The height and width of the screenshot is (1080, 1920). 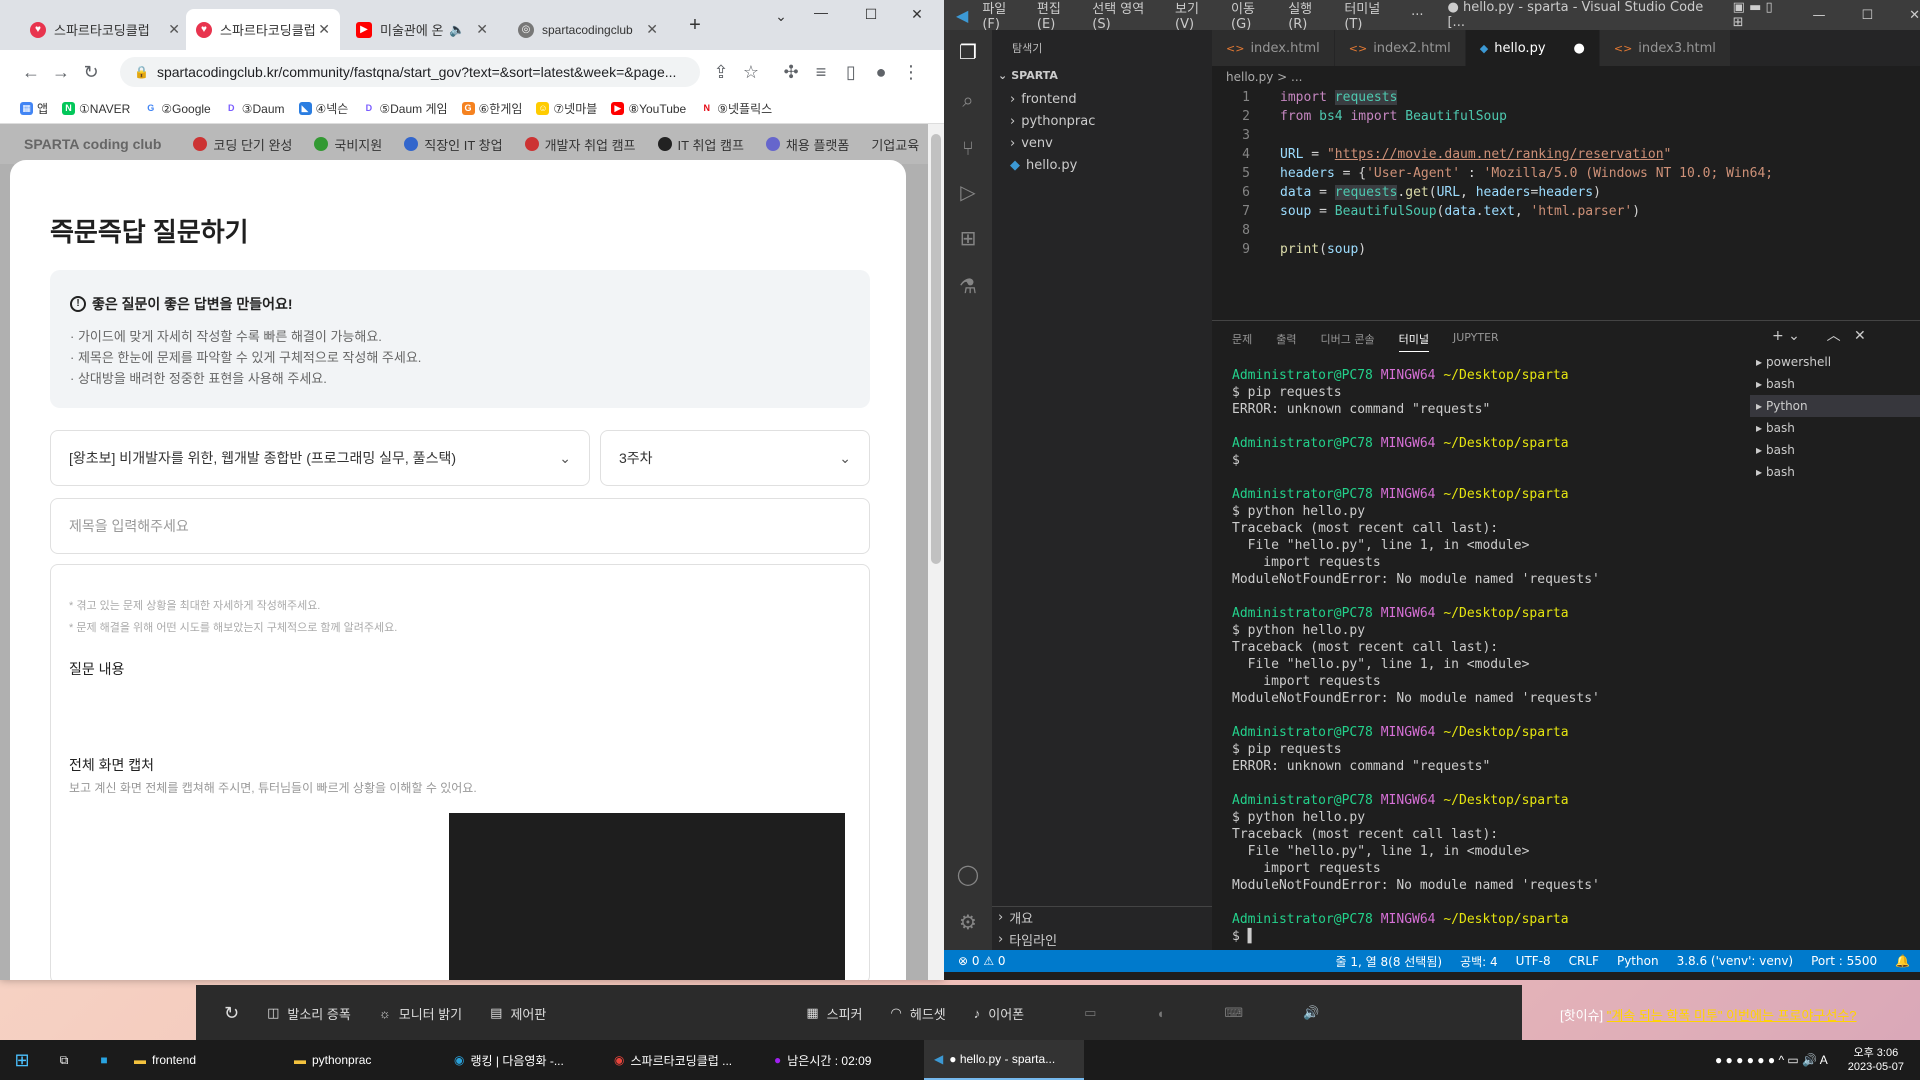 I want to click on brightness-button: ☼ 모니터 밝기, so click(x=420, y=1013).